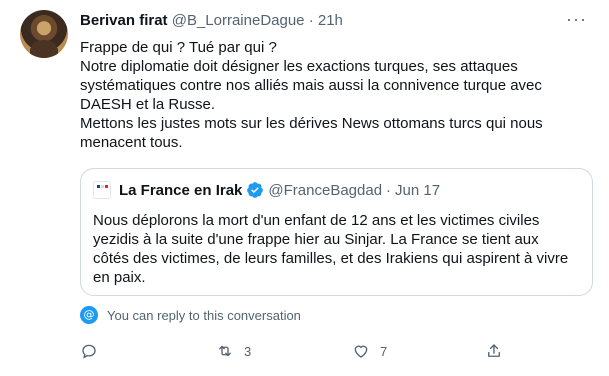  I want to click on quoted-avatar, so click(102, 190).